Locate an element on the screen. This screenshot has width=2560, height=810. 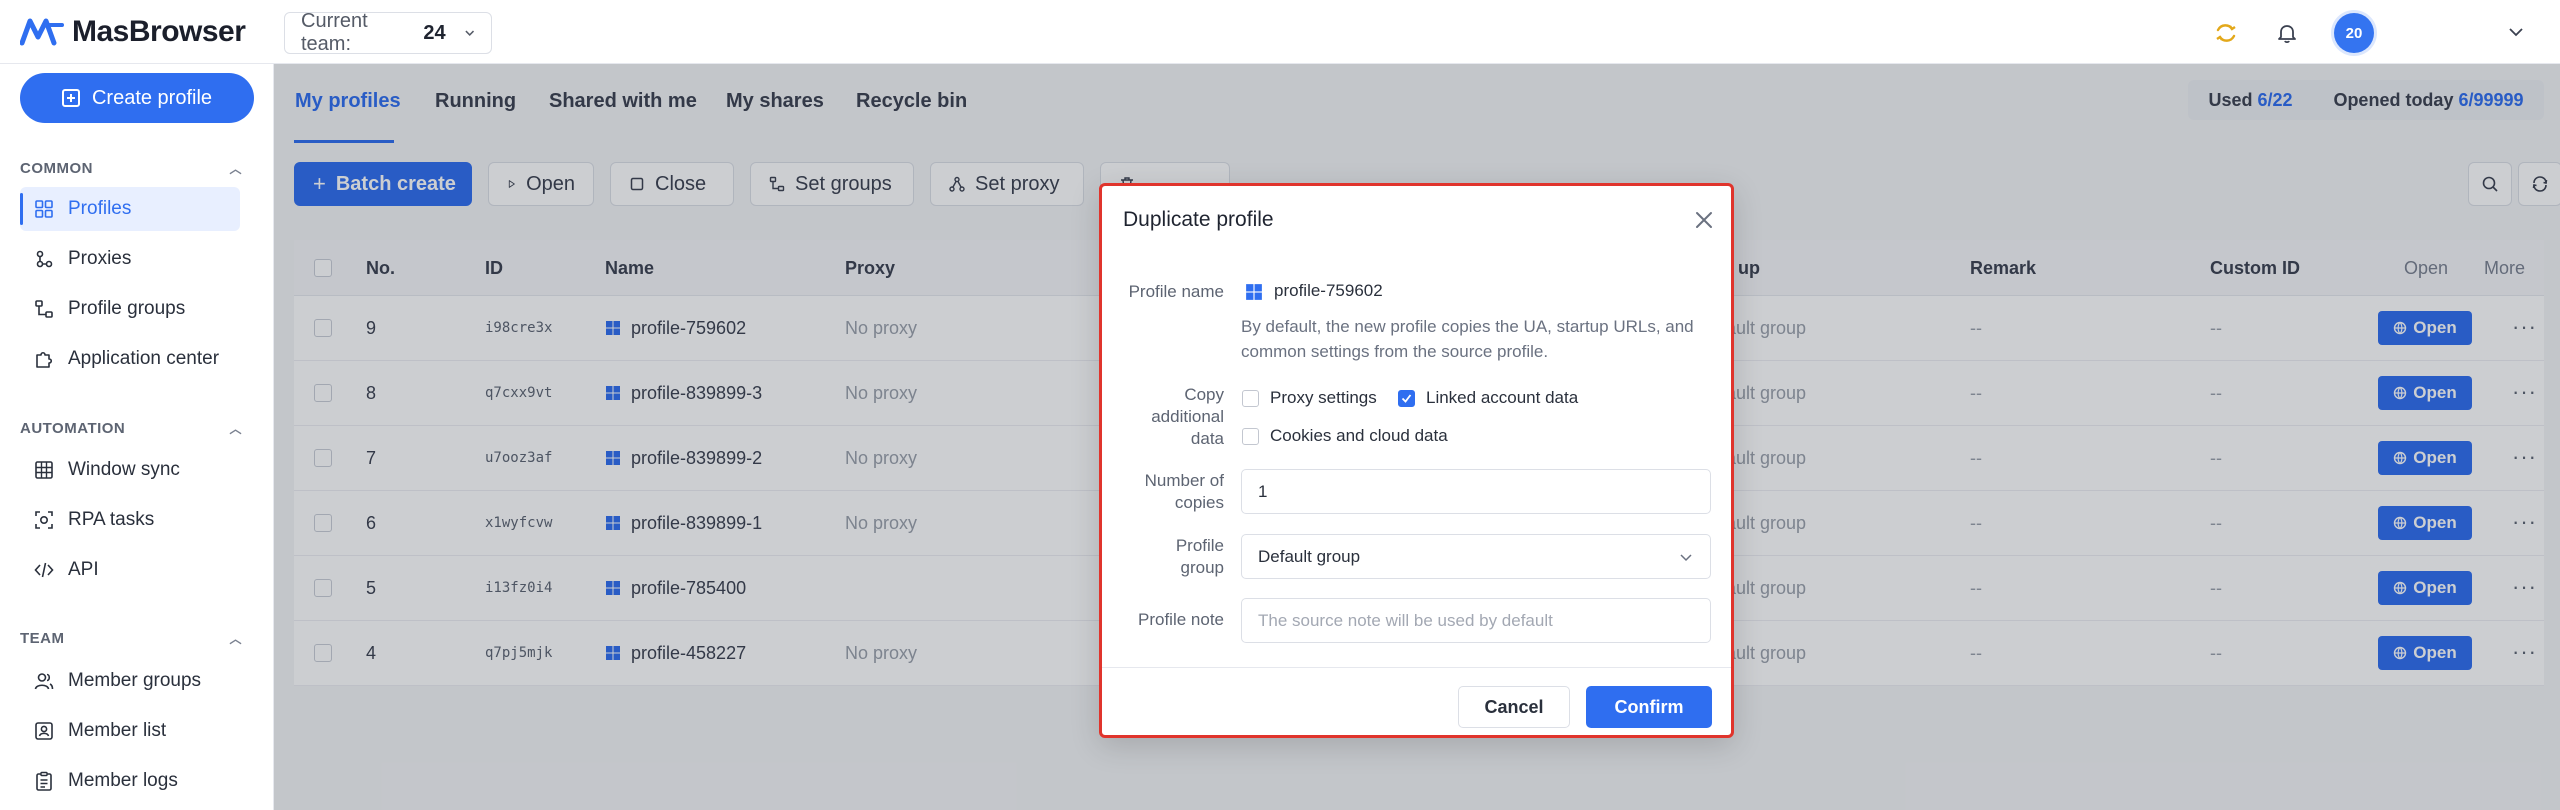
sidebar-item-api: API is located at coordinates (130, 570).